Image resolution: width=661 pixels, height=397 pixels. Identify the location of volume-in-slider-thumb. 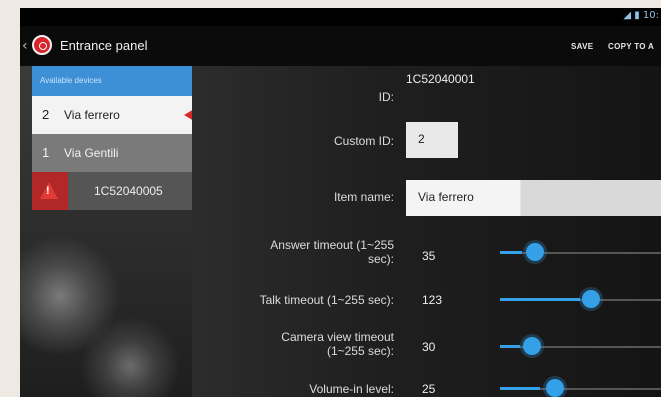
(555, 388).